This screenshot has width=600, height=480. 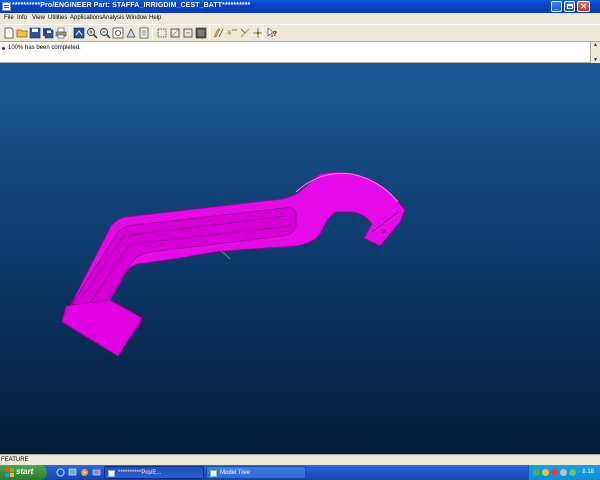 I want to click on minimize-button: _, so click(x=556, y=6).